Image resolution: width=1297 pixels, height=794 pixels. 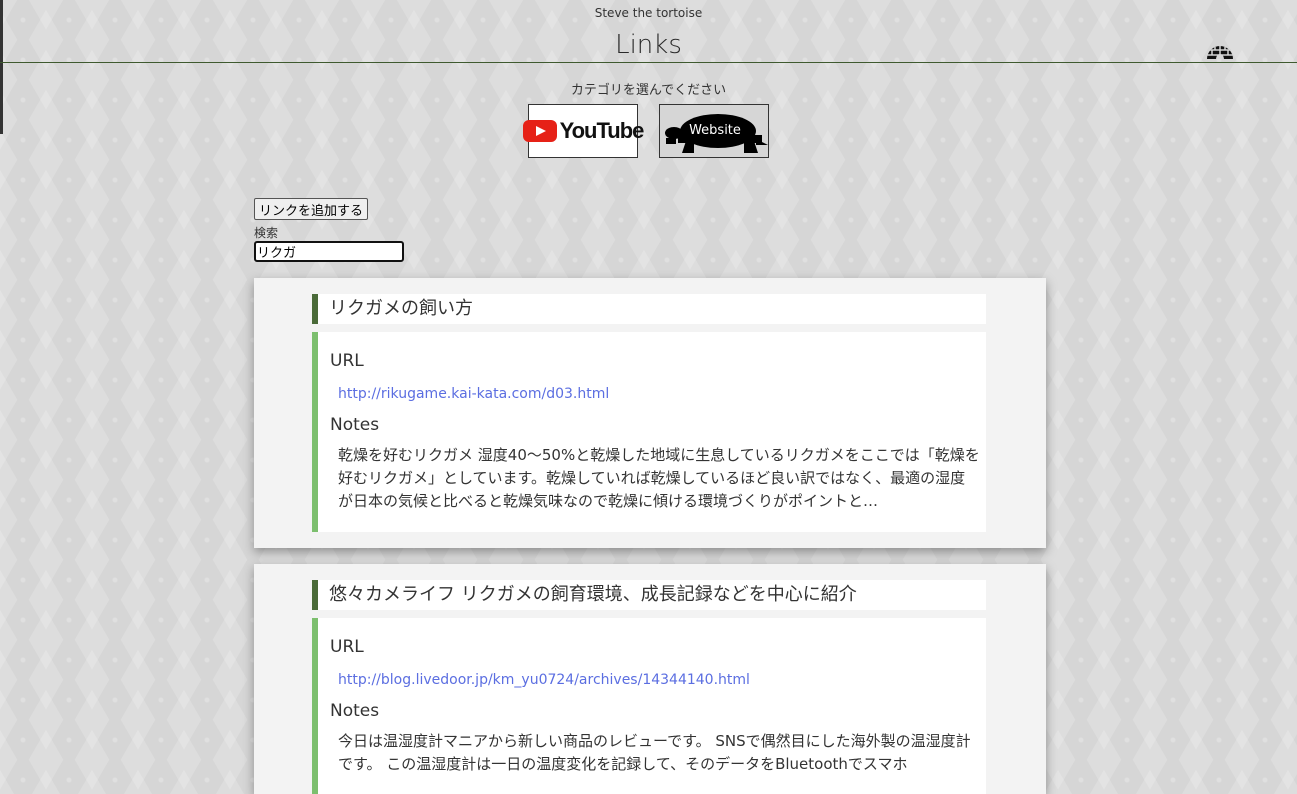 What do you see at coordinates (266, 233) in the screenshot?
I see `search-label: 検索` at bounding box center [266, 233].